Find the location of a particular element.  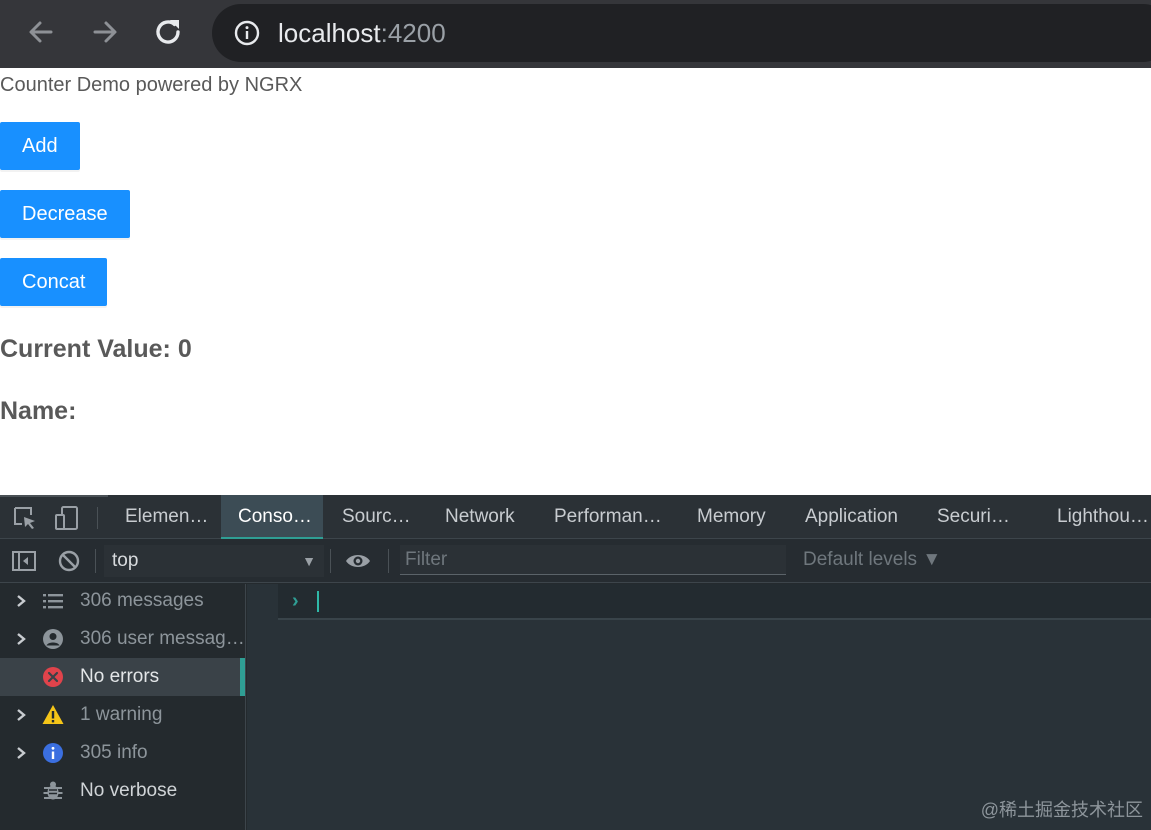

bug-icon is located at coordinates (53, 790).